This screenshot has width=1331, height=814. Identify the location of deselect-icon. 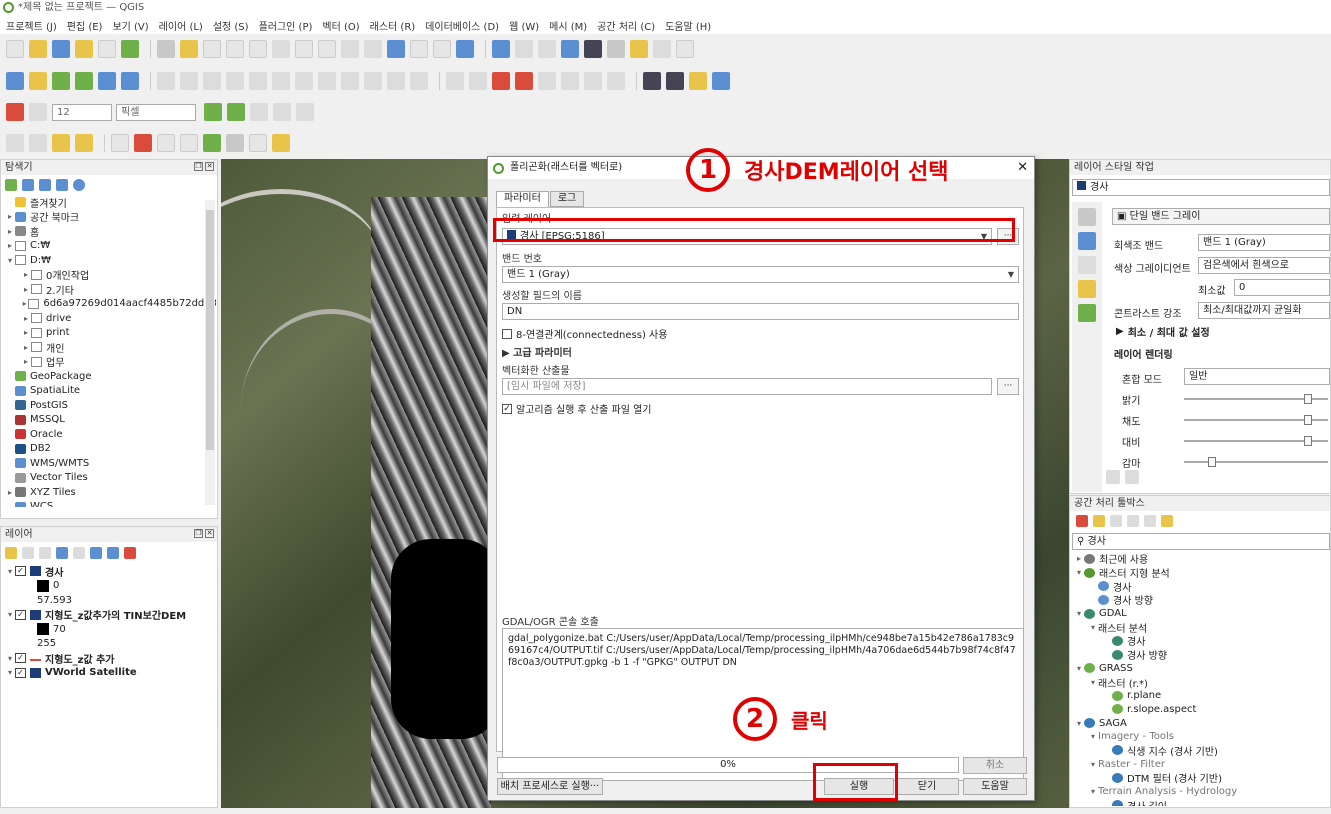
(61, 143).